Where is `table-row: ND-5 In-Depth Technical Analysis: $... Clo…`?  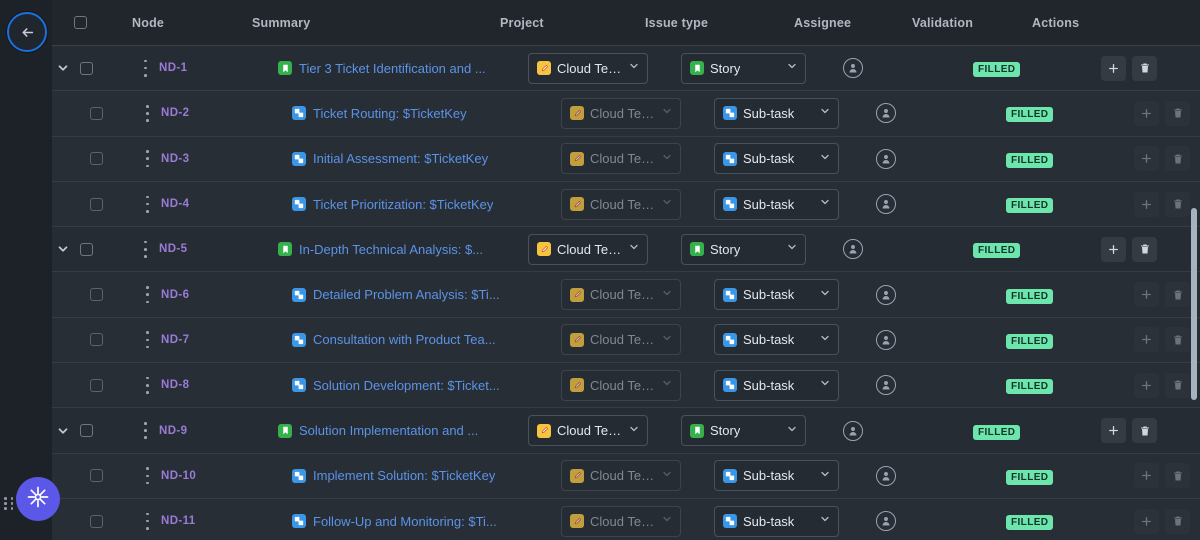
table-row: ND-5 In-Depth Technical Analysis: $... Clo… is located at coordinates (626, 250).